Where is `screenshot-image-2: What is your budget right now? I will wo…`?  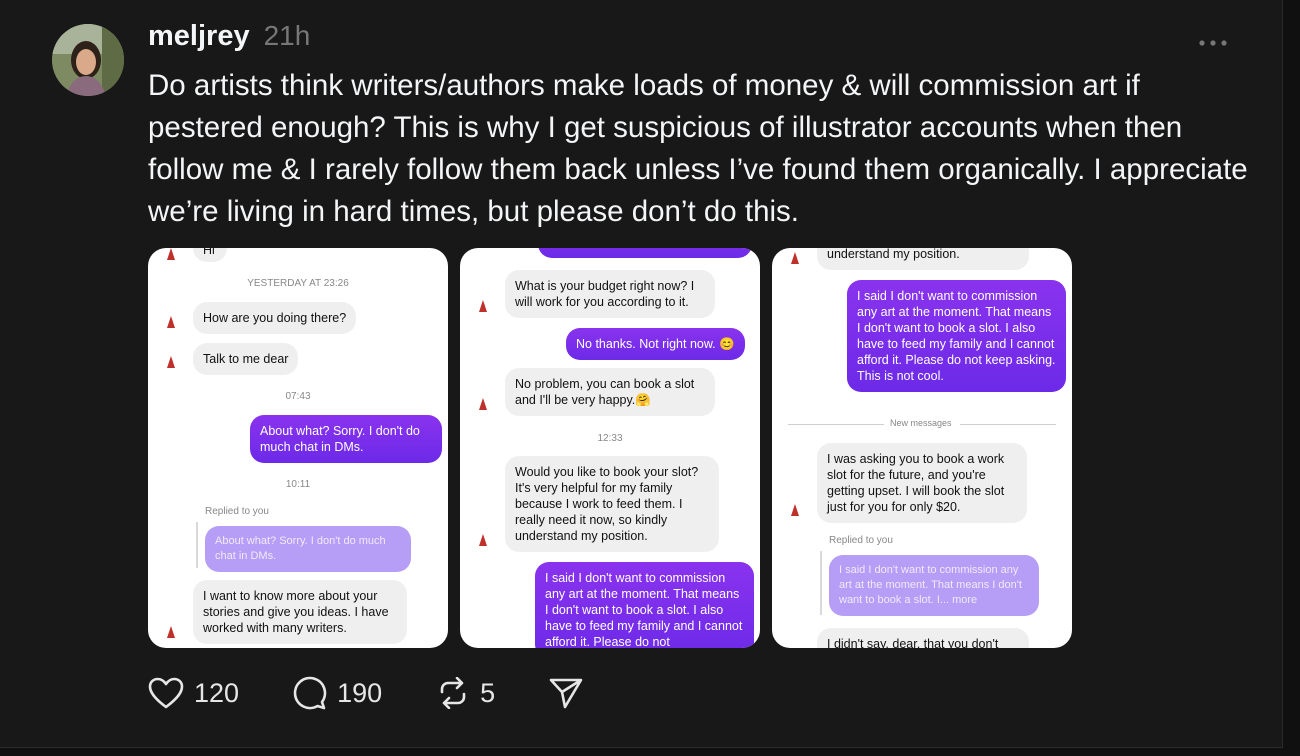 screenshot-image-2: What is your budget right now? I will wo… is located at coordinates (610, 448).